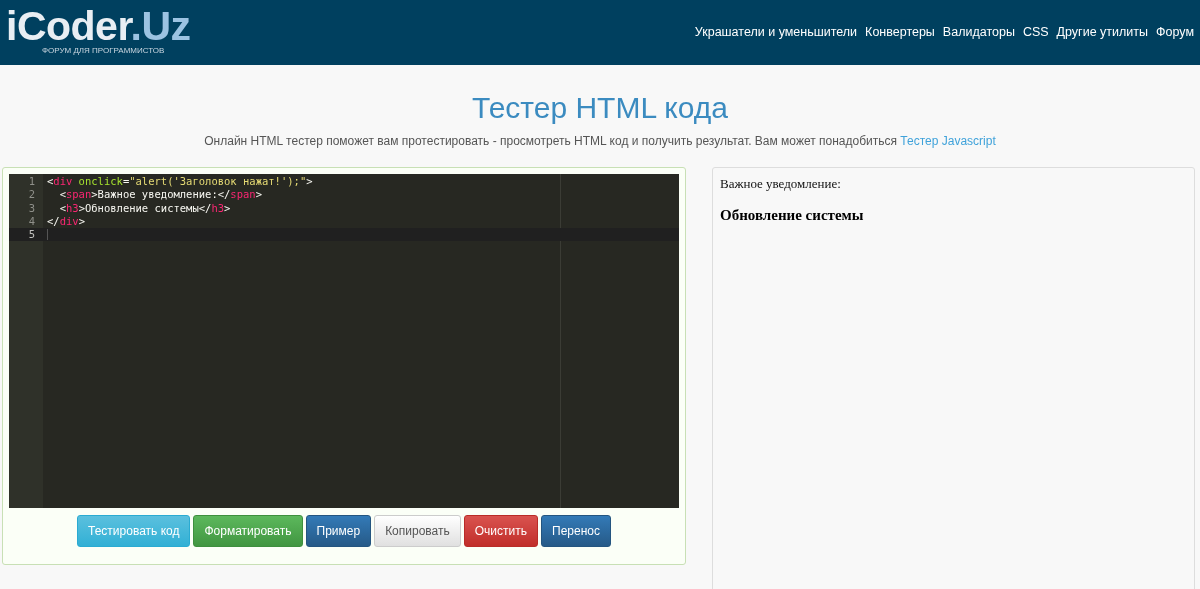  What do you see at coordinates (500, 531) in the screenshot?
I see `action-button: Очистить` at bounding box center [500, 531].